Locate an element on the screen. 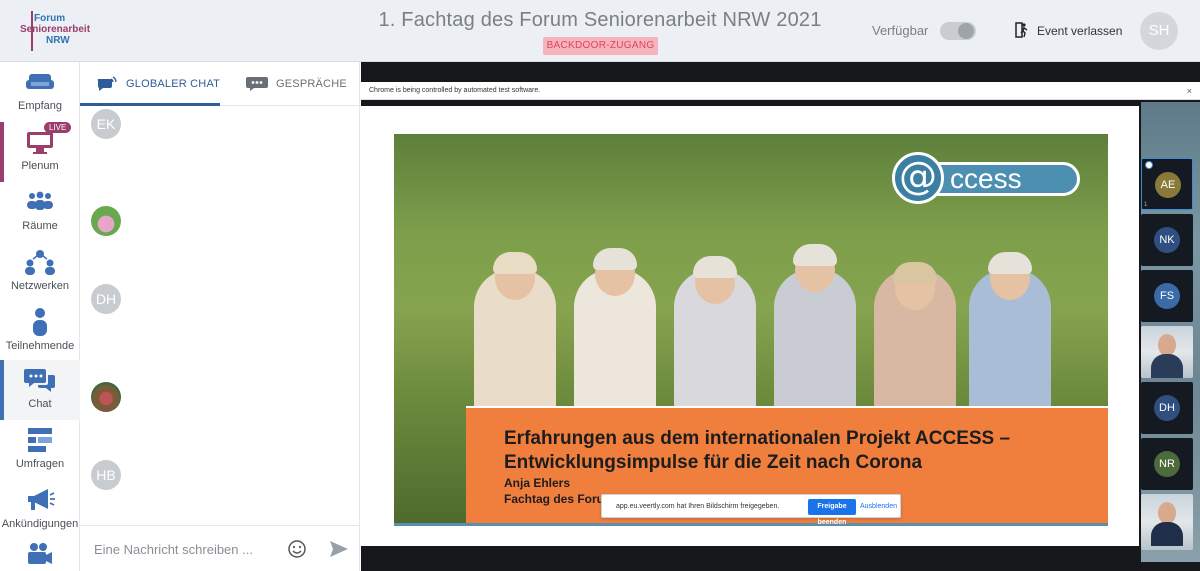 The height and width of the screenshot is (571, 1200). sofa-icon is located at coordinates (40, 82).